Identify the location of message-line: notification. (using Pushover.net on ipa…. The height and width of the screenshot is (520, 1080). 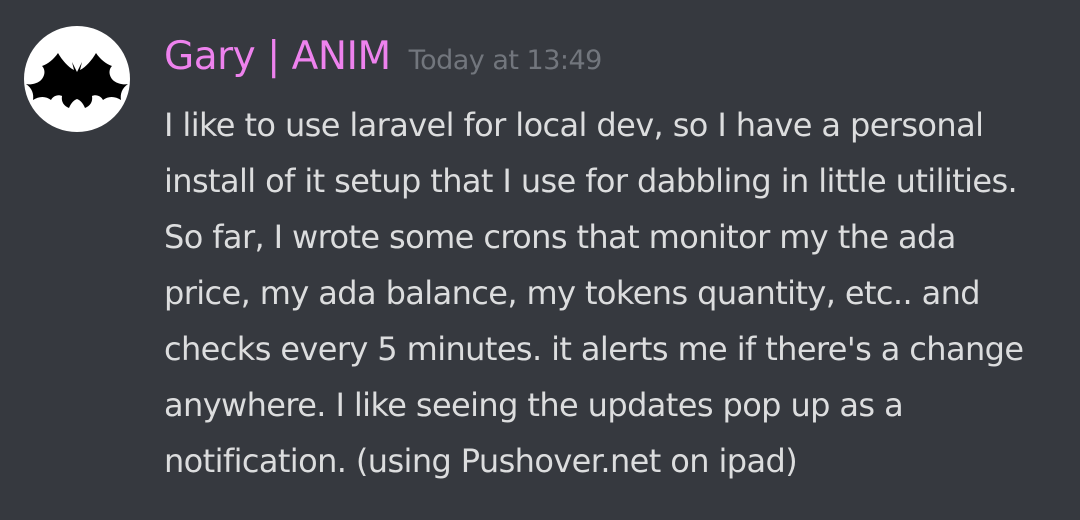
(481, 461).